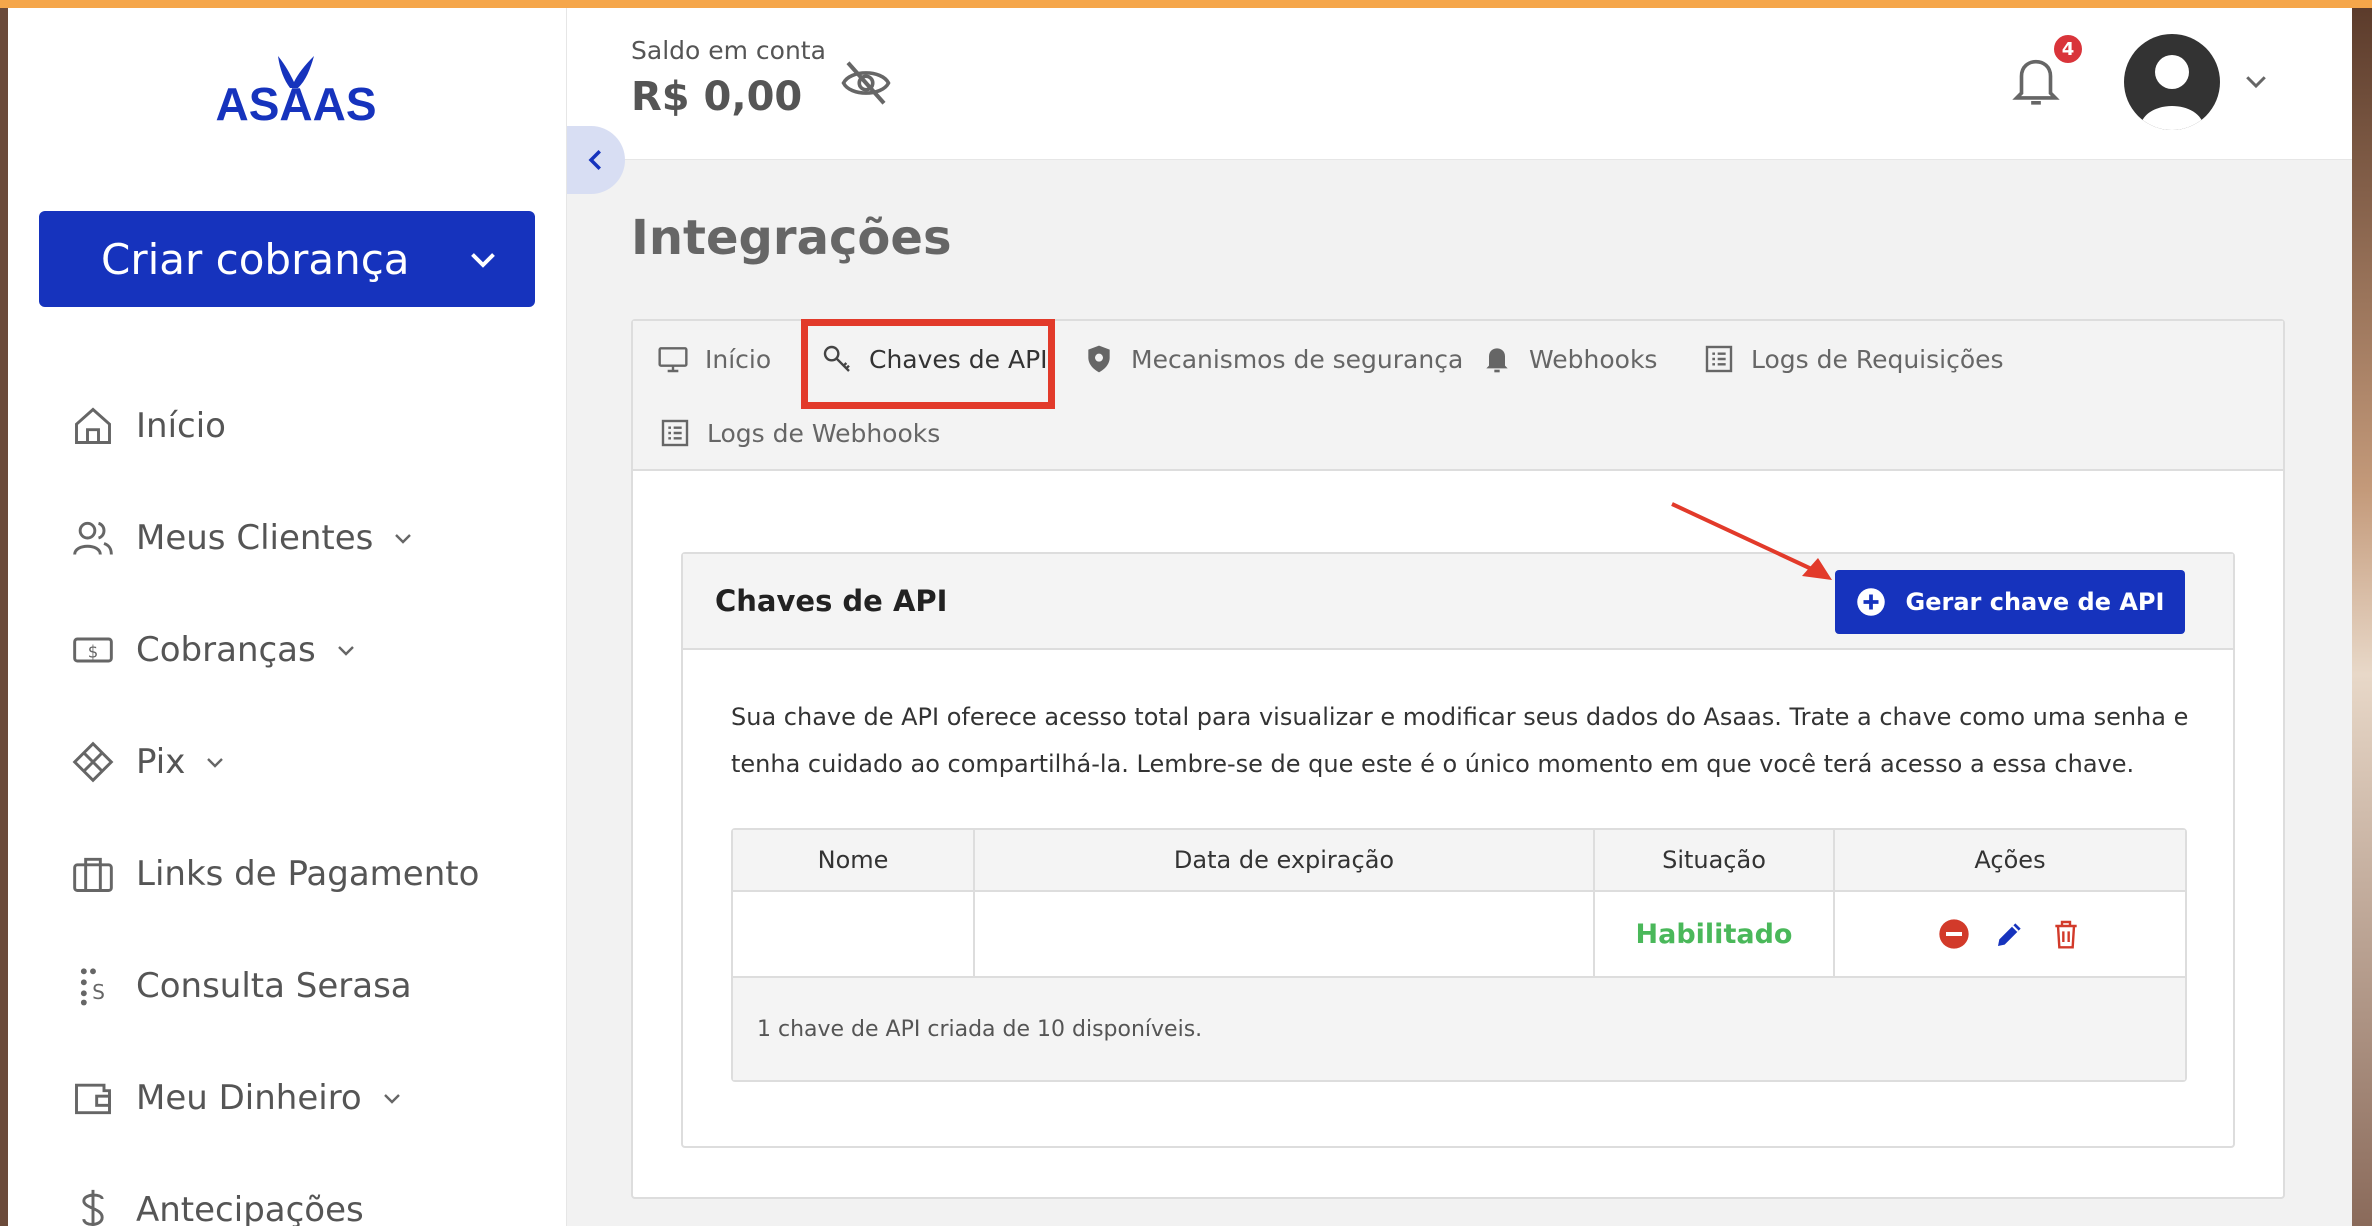 Image resolution: width=2372 pixels, height=1226 pixels. What do you see at coordinates (181, 426) in the screenshot?
I see `sidebar-item-label: Início` at bounding box center [181, 426].